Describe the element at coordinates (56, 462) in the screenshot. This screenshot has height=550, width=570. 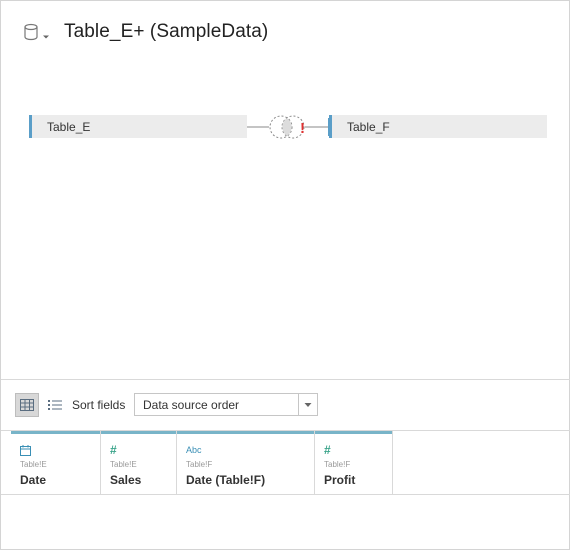
I see `field-column-date: Table!E Date` at that location.